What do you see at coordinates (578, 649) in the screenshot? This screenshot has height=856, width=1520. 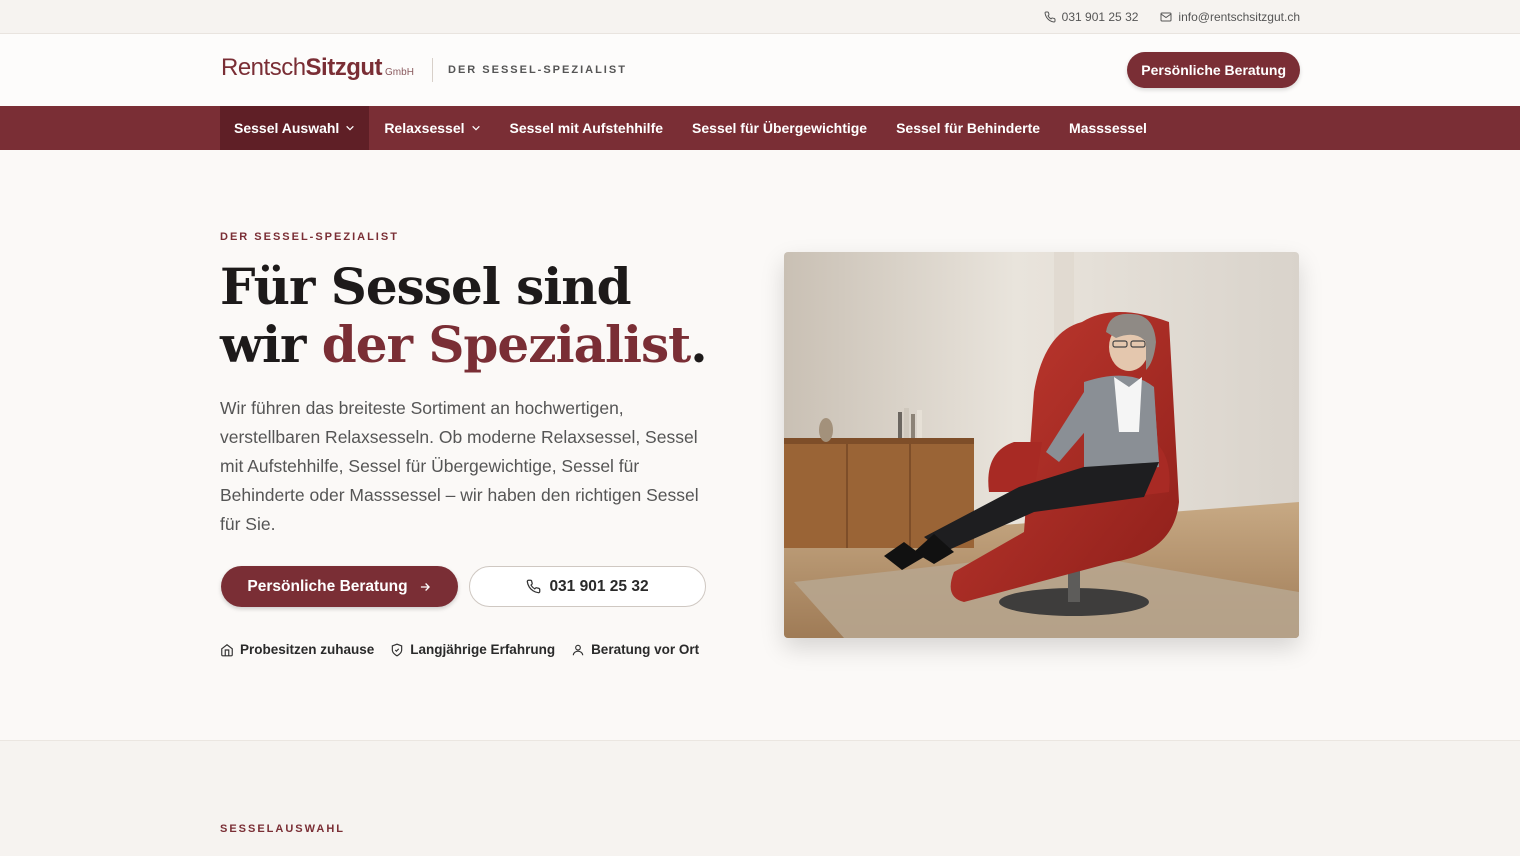 I see `user-icon` at bounding box center [578, 649].